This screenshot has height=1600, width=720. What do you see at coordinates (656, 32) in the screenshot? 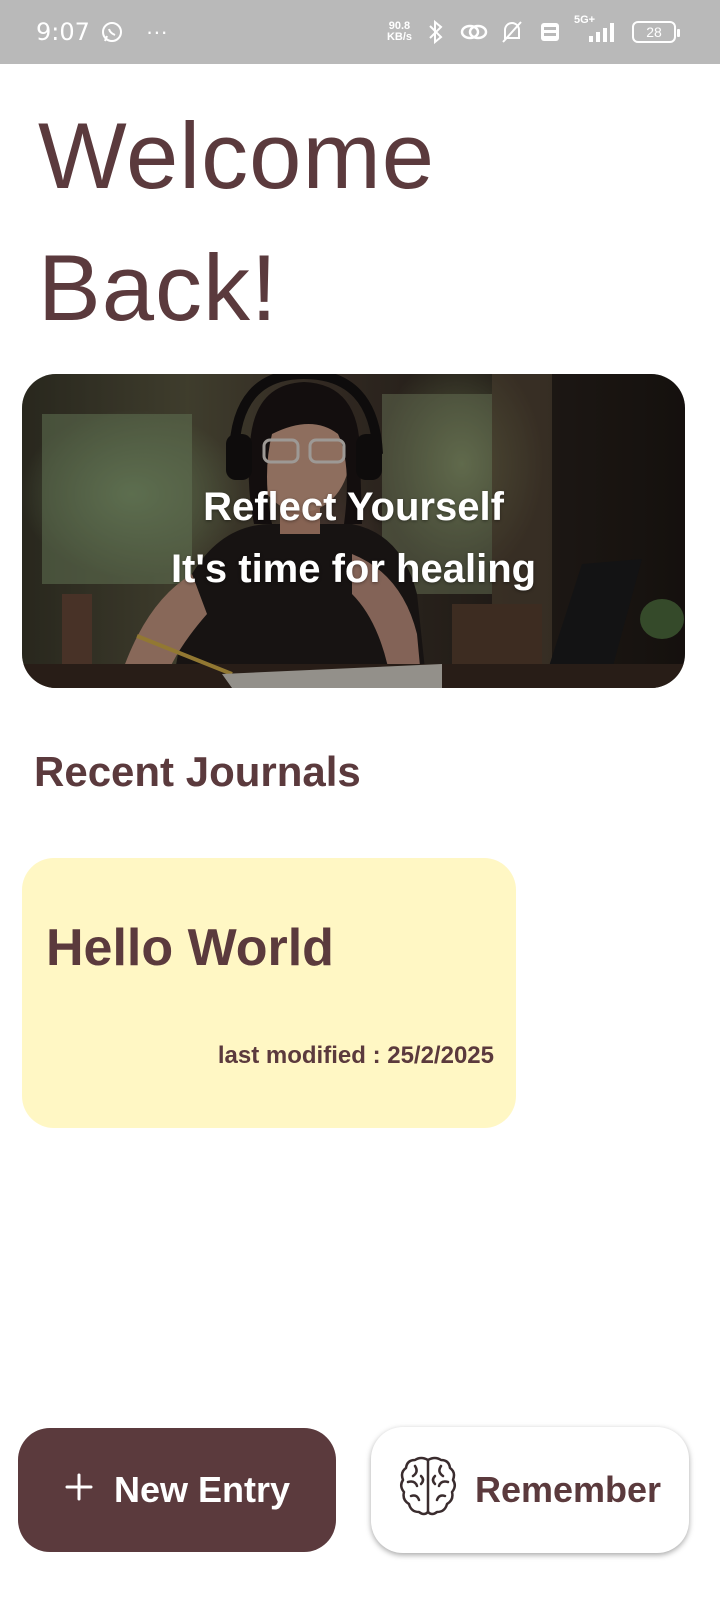
I see `battery-icon: 28` at bounding box center [656, 32].